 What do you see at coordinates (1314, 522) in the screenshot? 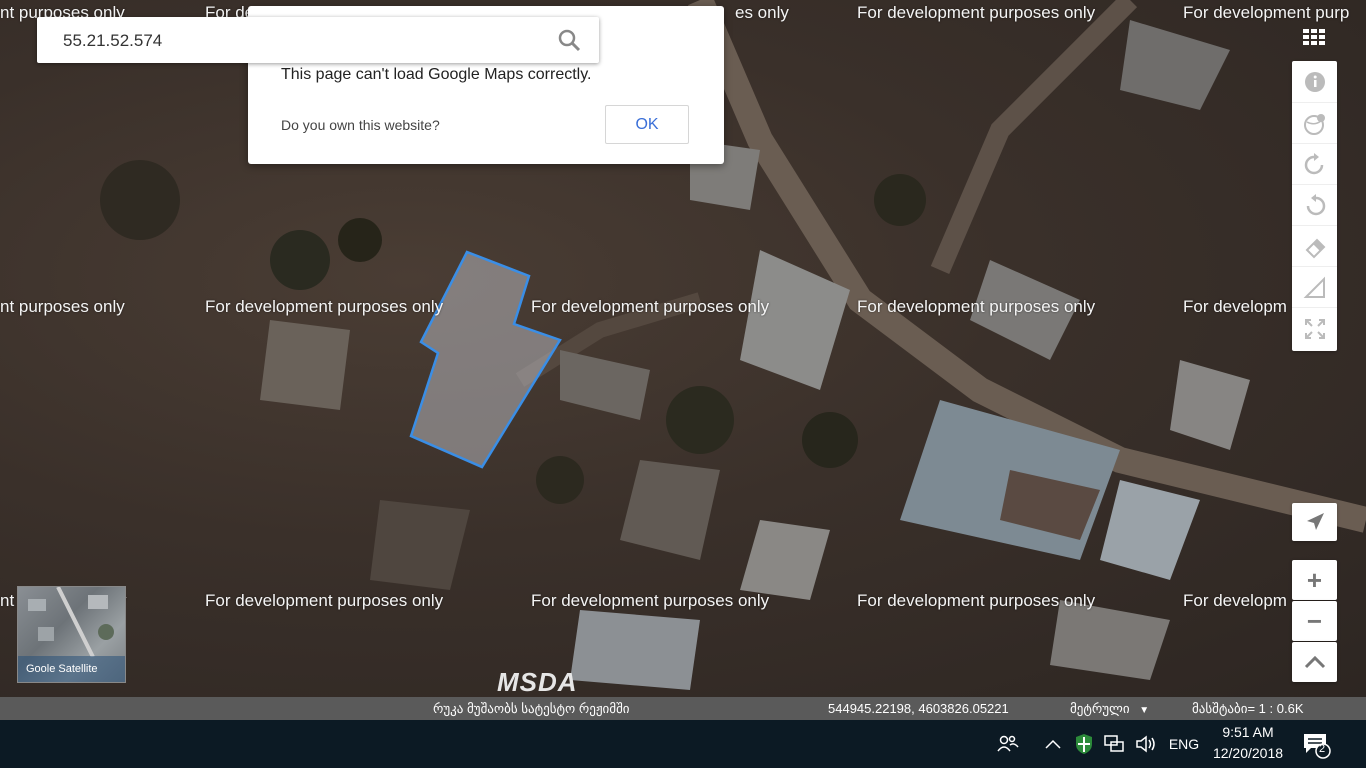
I see `navigation-arrow-icon` at bounding box center [1314, 522].